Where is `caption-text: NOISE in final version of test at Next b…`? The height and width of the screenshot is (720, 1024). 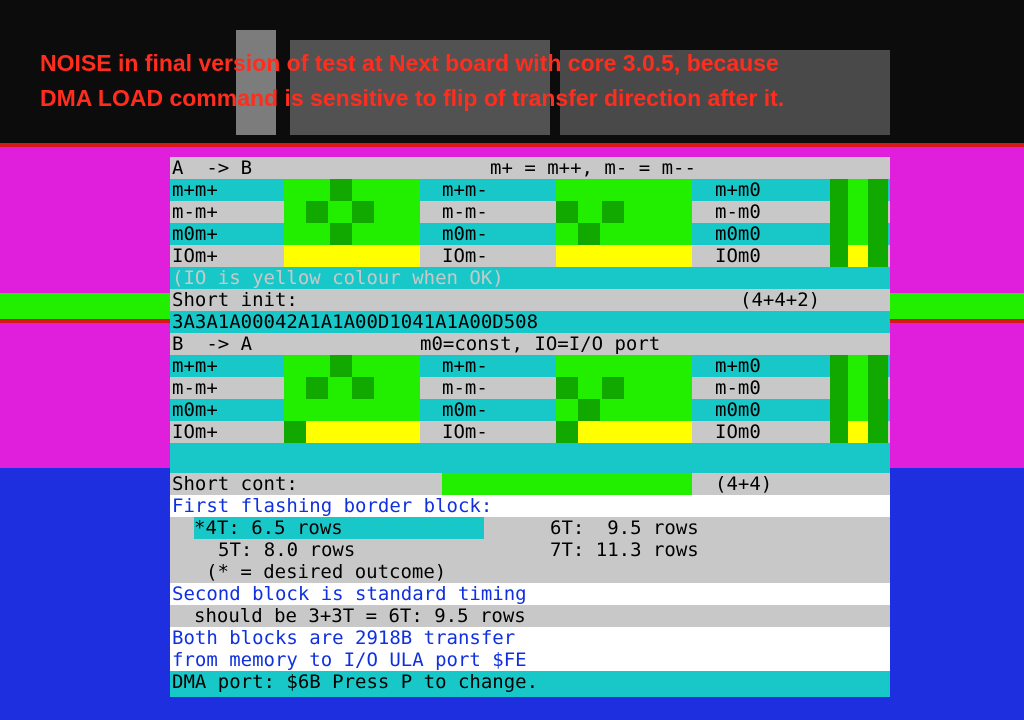 caption-text: NOISE in final version of test at Next b… is located at coordinates (480, 81).